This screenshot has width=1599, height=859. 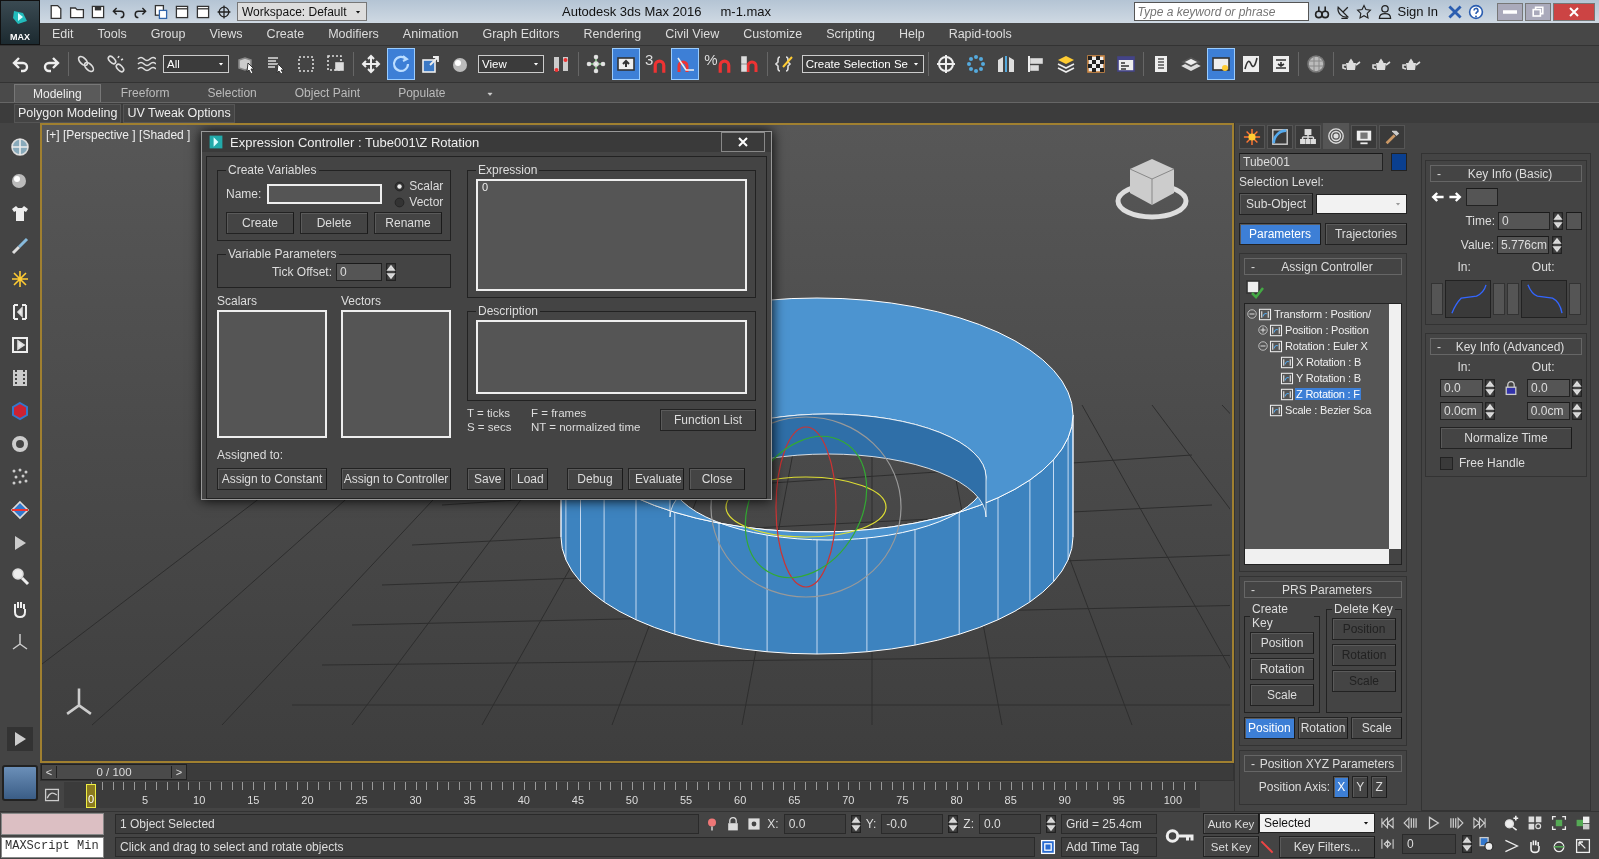 I want to click on arc-icon, so click(x=1280, y=137).